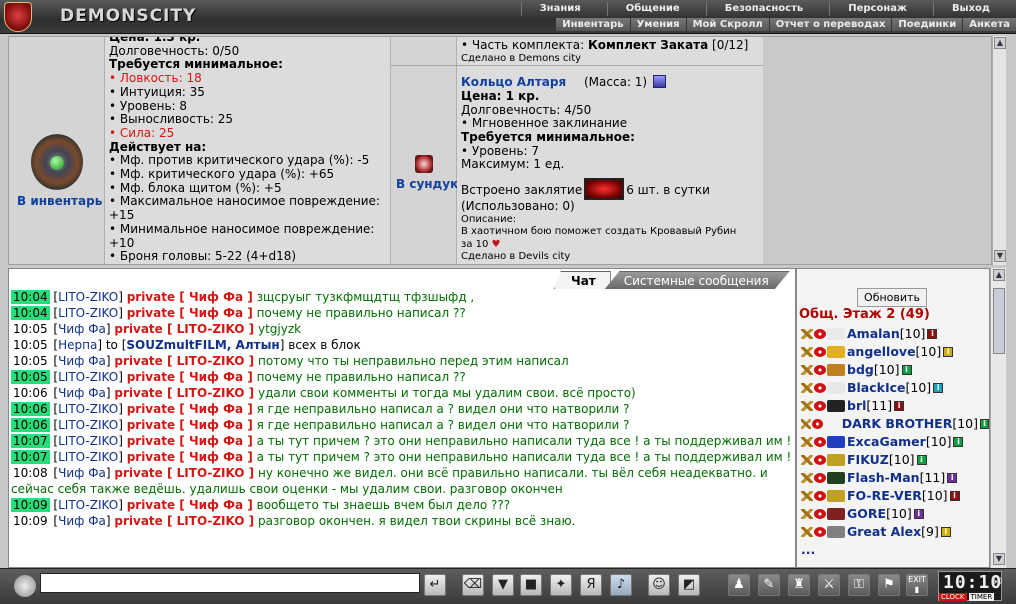 This screenshot has height=604, width=1016. I want to click on user-name: FIKUZ, so click(868, 460).